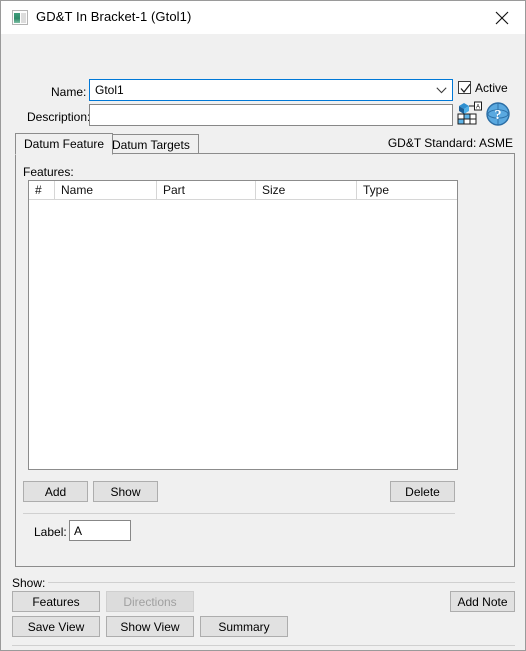 The image size is (526, 651). I want to click on features-section-label: Features:, so click(48, 172).